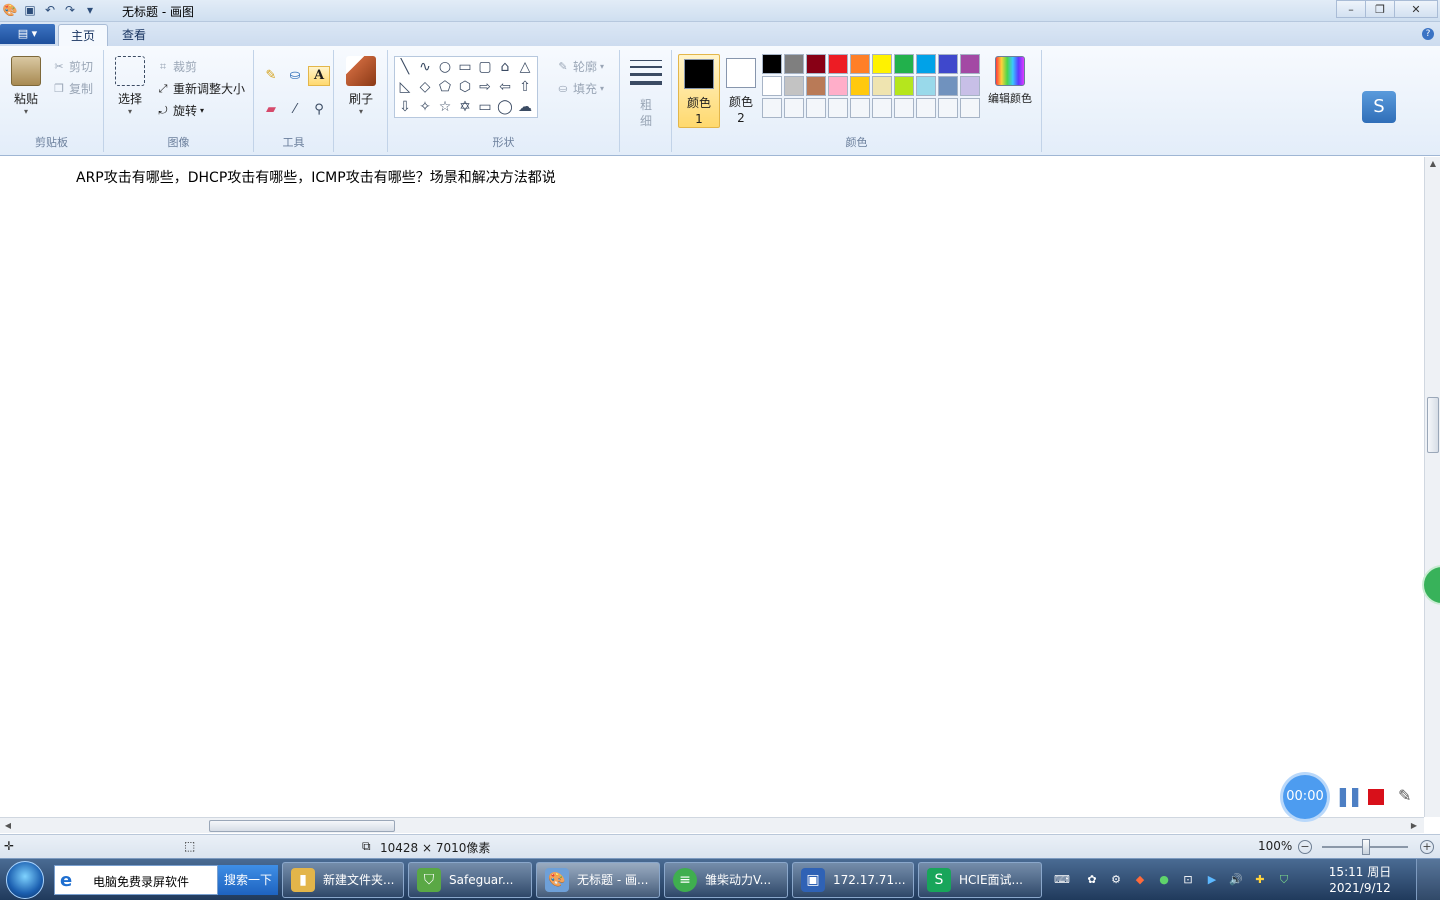  I want to click on floating-app-badge-icon: S, so click(1379, 107).